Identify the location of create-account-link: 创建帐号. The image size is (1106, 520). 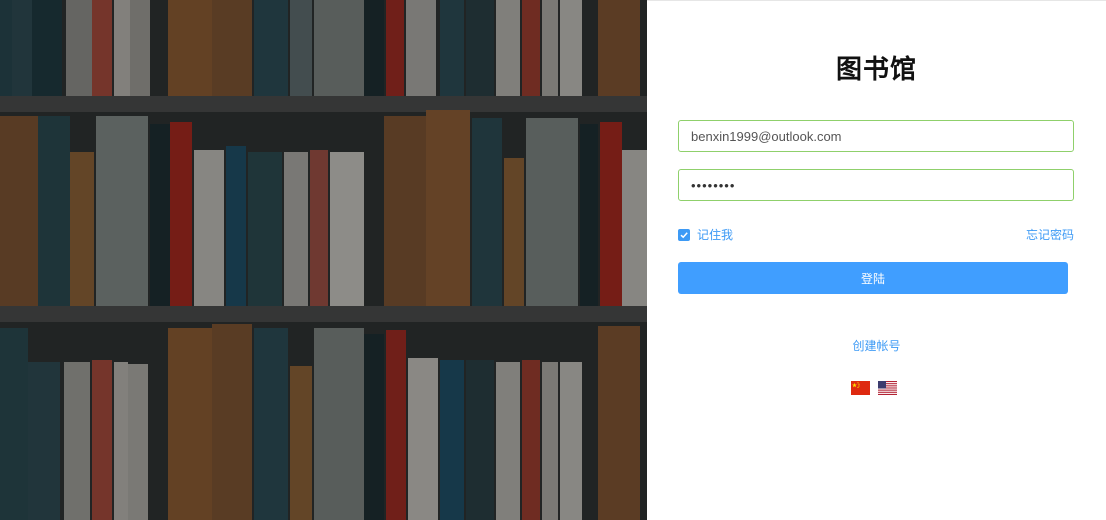
(876, 345).